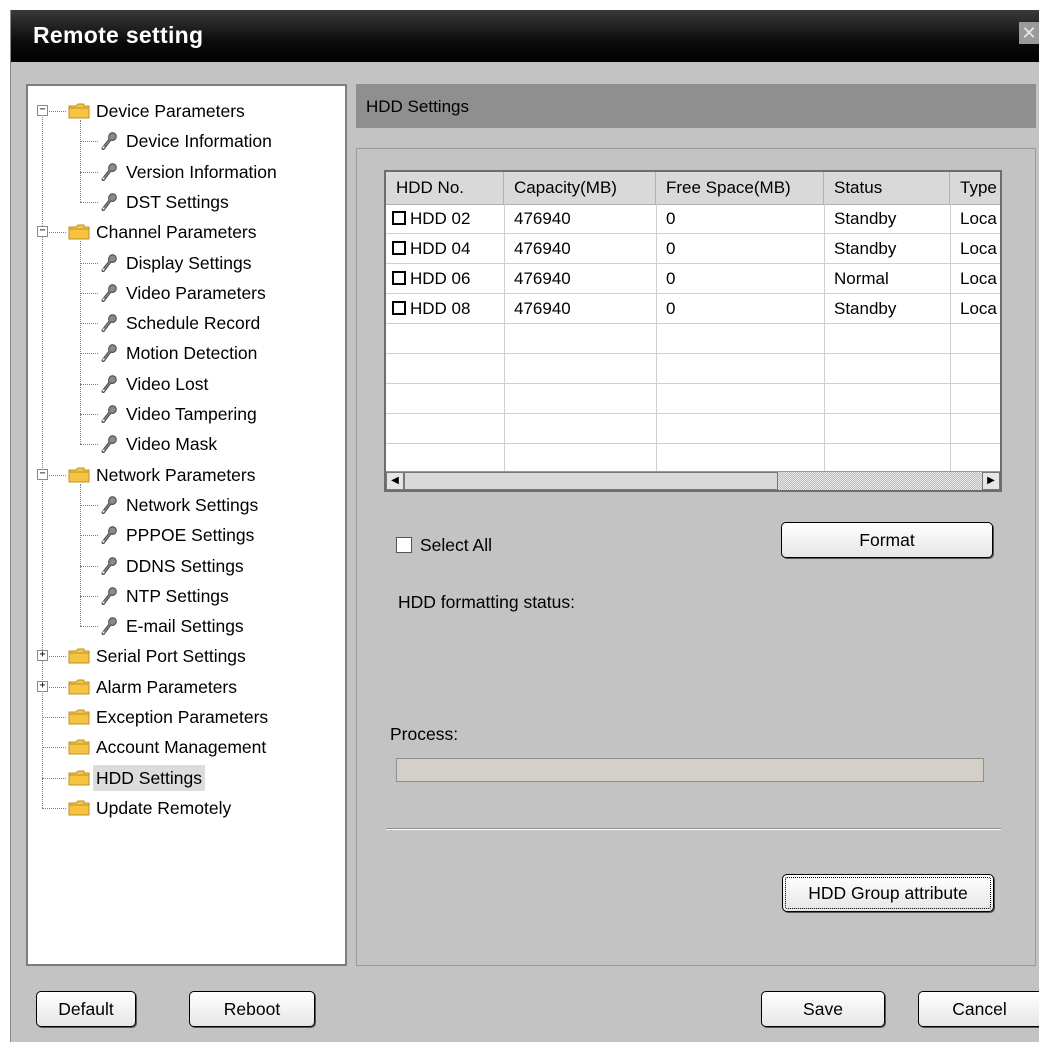 This screenshot has height=1042, width=1039. I want to click on tree-item: DST Settings, so click(185, 202).